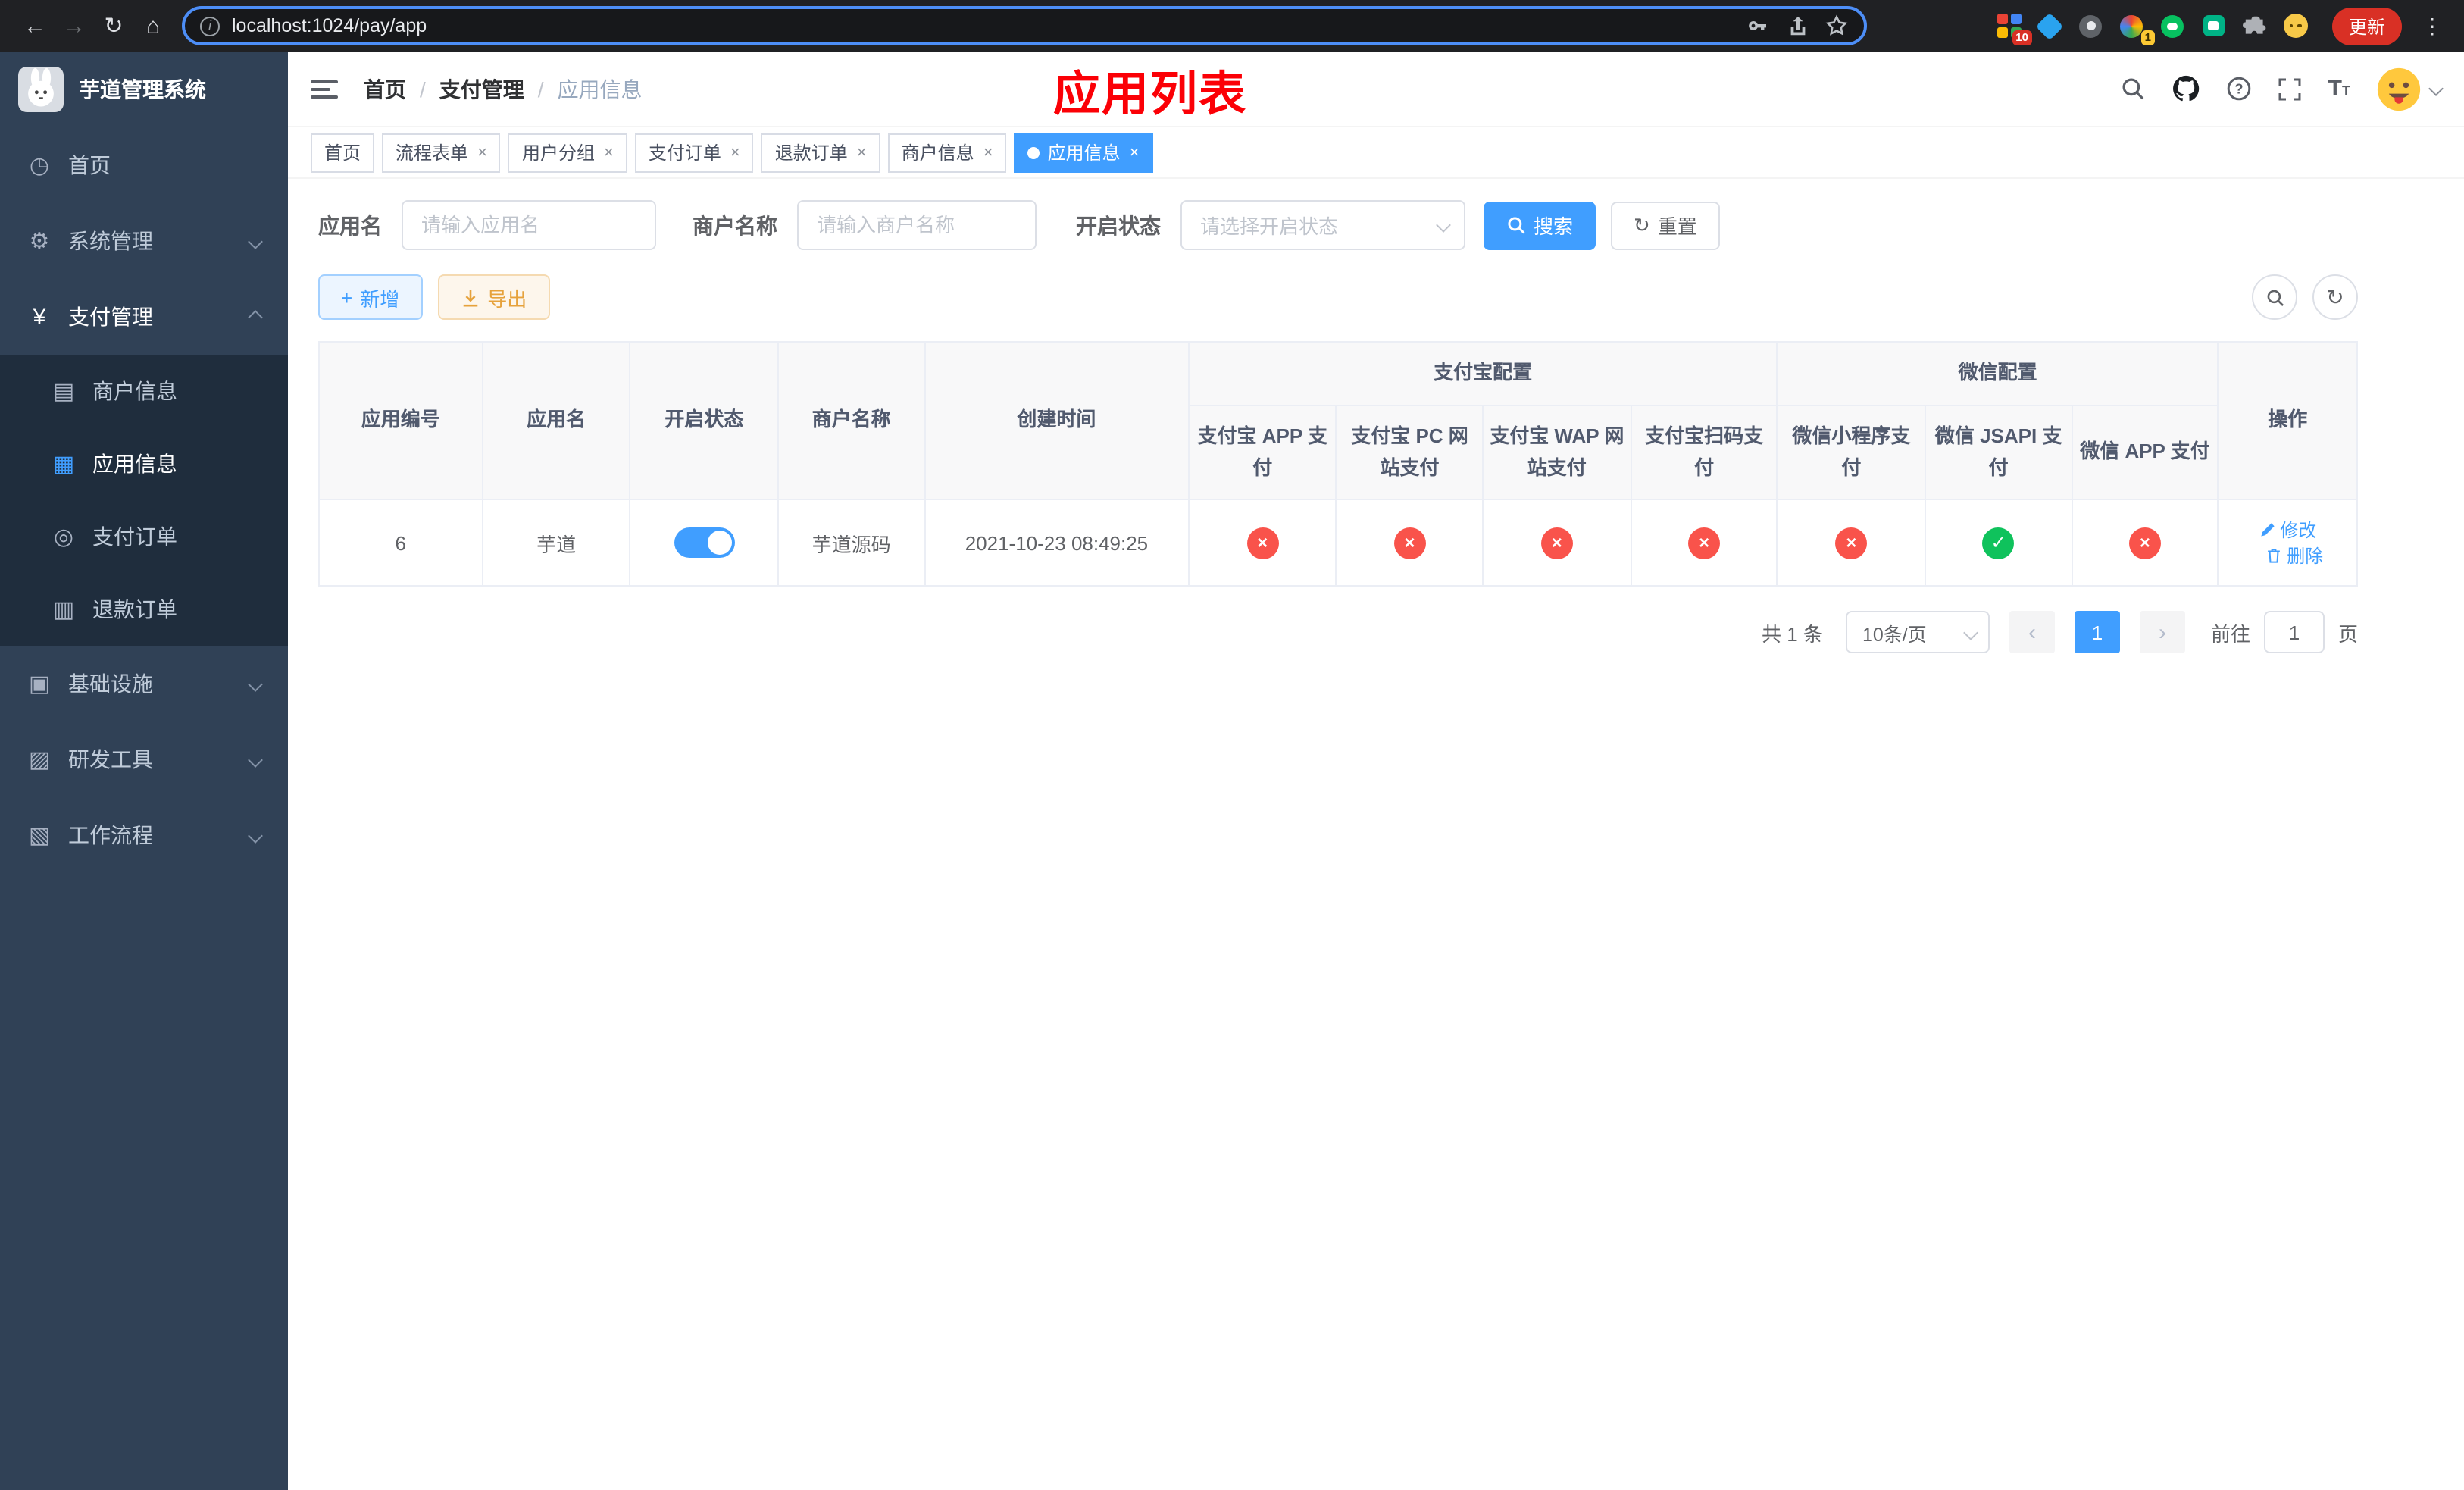 Image resolution: width=2464 pixels, height=1490 pixels. I want to click on extension-wechat-icon, so click(2173, 26).